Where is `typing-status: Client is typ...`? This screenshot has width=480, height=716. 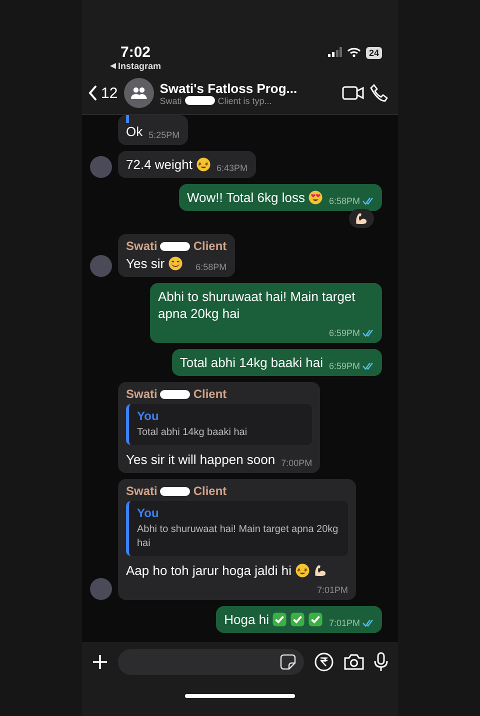 typing-status: Client is typ... is located at coordinates (245, 101).